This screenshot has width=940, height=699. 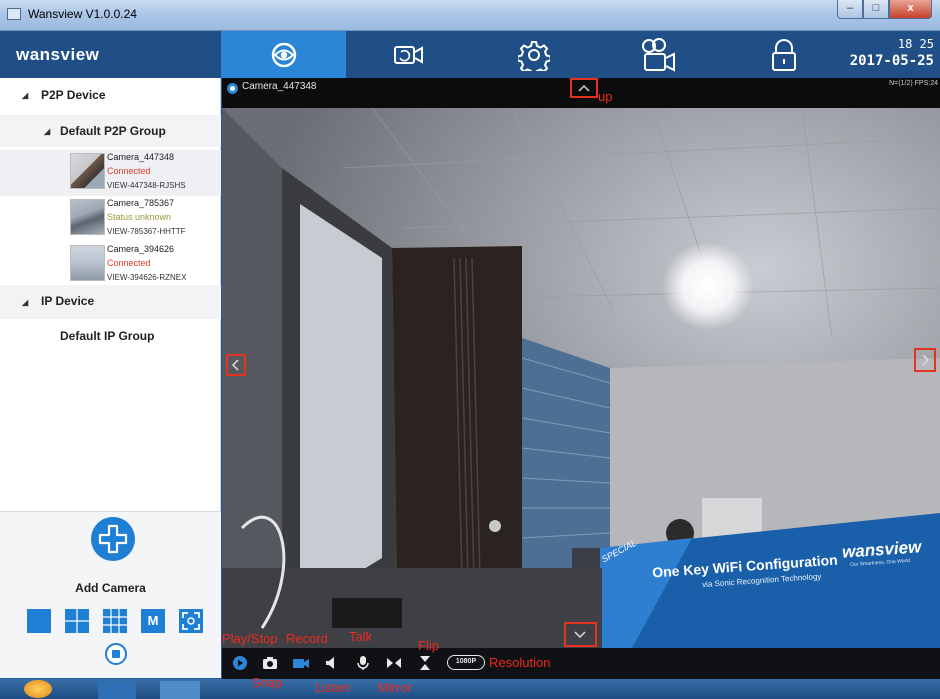 I want to click on ptz-up-button, so click(x=584, y=88).